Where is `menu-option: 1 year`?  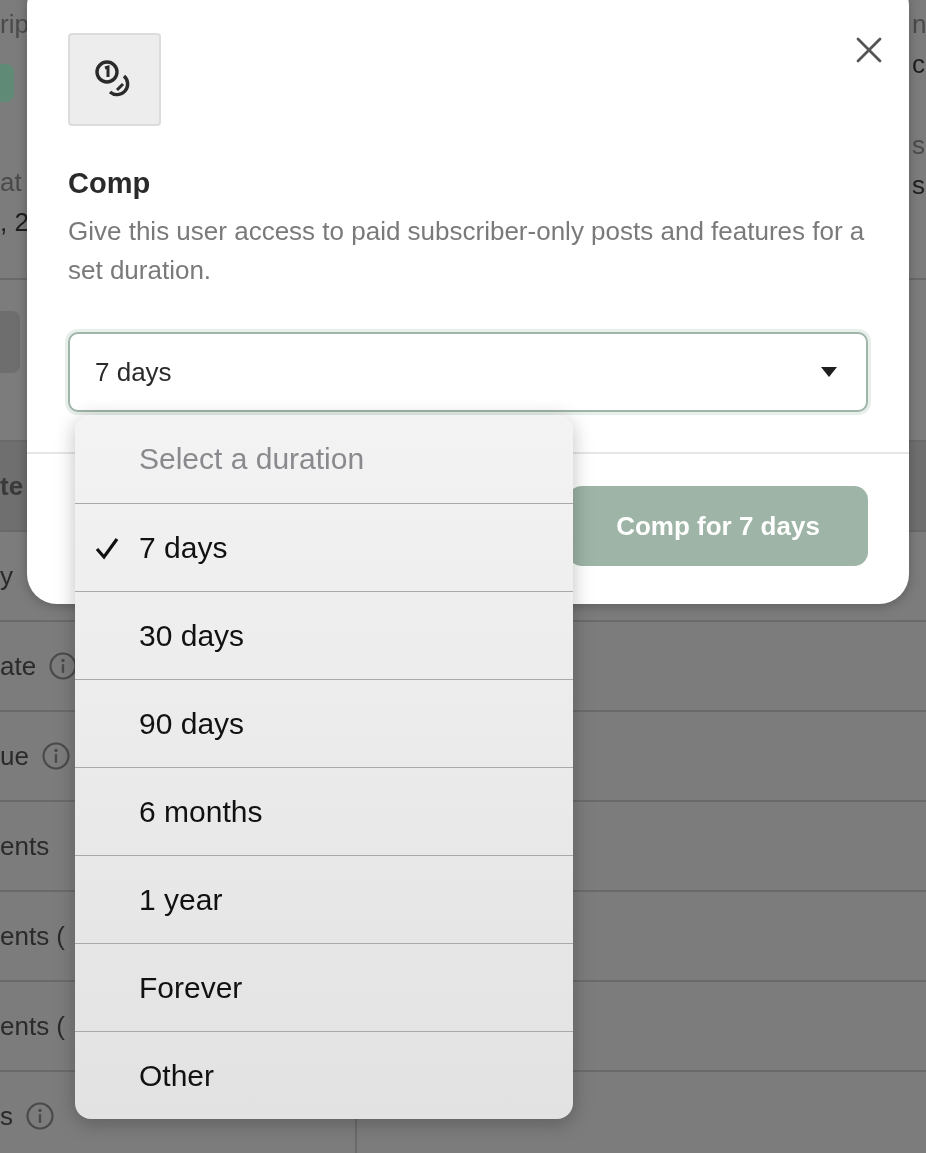 menu-option: 1 year is located at coordinates (324, 899).